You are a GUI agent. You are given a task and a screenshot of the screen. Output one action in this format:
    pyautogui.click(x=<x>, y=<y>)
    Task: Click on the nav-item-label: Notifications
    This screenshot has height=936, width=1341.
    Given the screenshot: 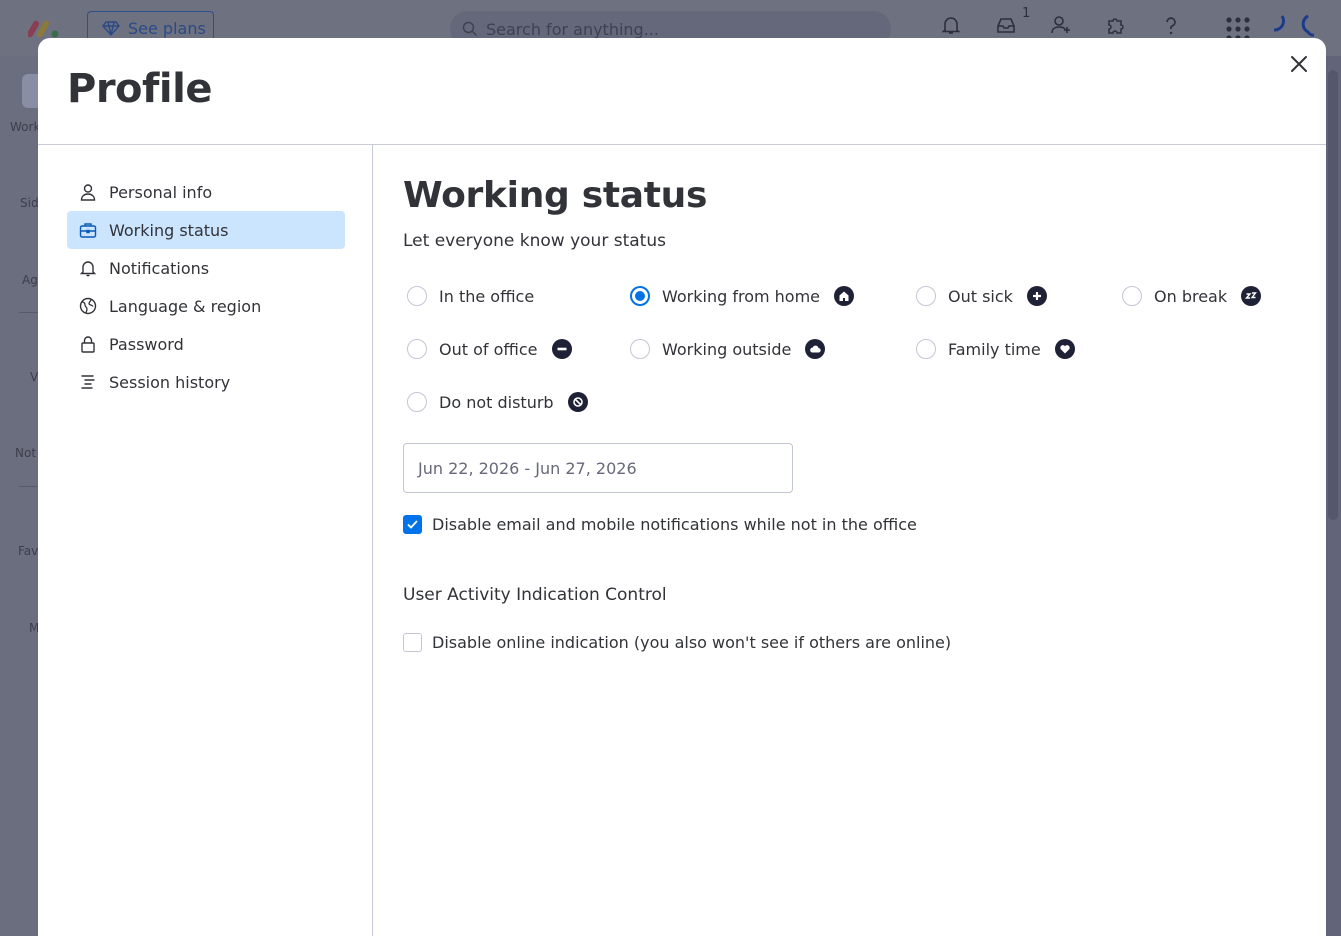 What is the action you would take?
    pyautogui.click(x=159, y=268)
    